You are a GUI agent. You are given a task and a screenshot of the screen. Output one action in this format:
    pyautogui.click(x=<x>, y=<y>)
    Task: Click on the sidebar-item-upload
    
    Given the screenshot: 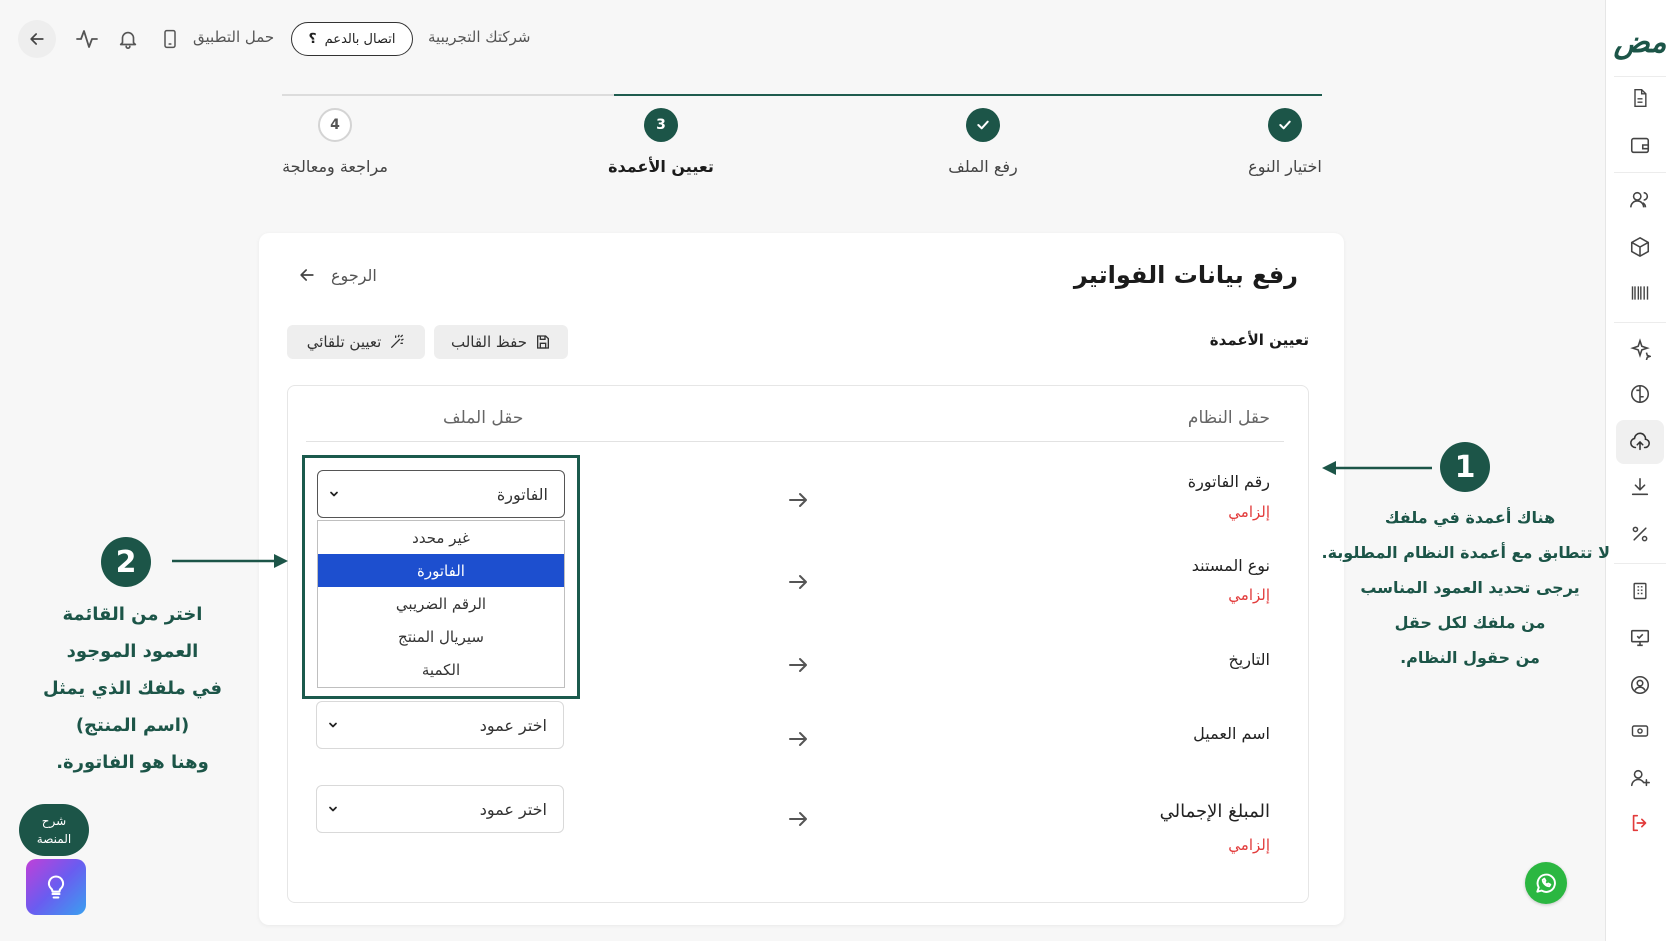 What is the action you would take?
    pyautogui.click(x=1640, y=442)
    